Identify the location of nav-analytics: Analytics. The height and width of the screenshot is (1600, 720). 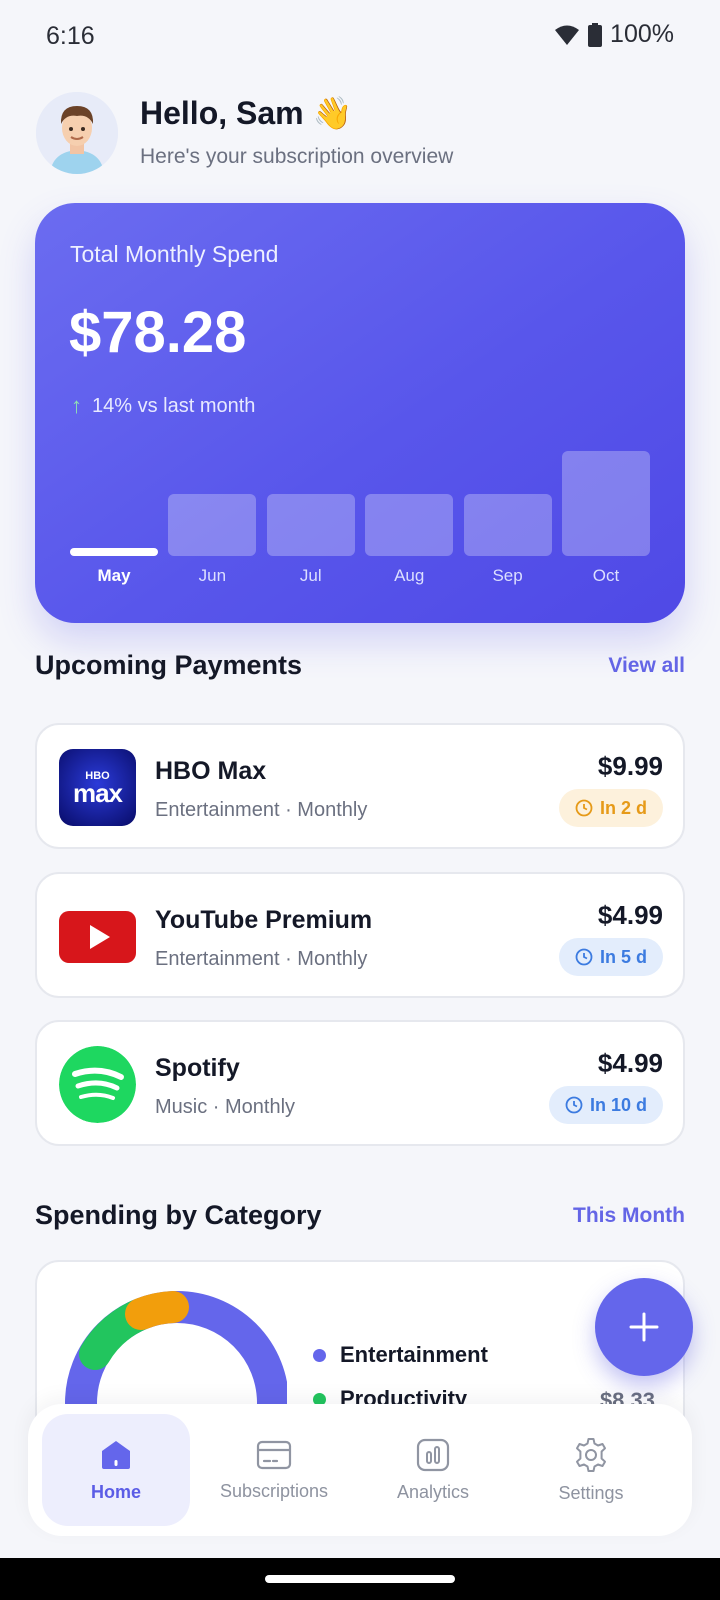
(433, 1470).